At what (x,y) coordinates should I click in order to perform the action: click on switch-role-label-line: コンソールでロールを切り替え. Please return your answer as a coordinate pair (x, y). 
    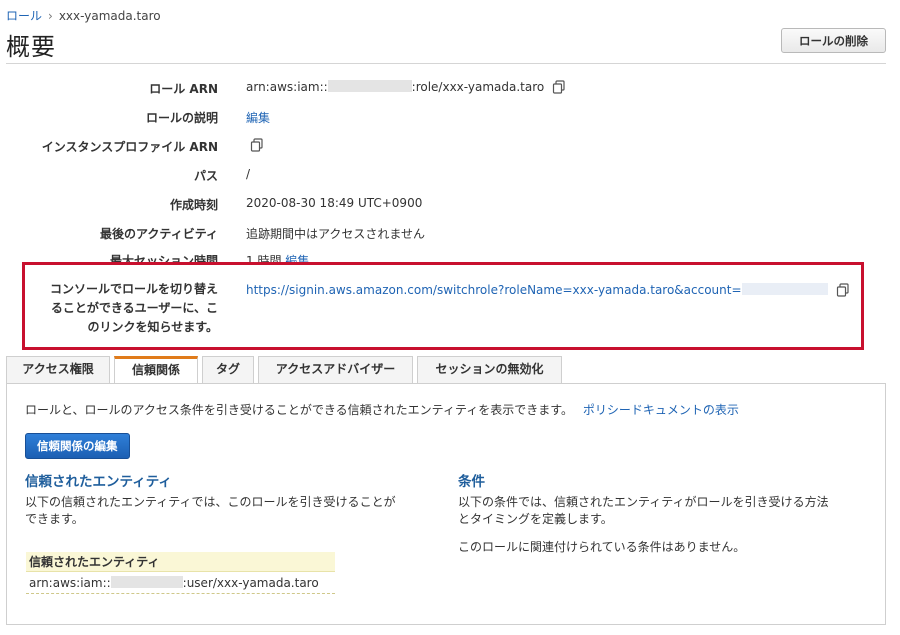
    Looking at the image, I should click on (133, 289).